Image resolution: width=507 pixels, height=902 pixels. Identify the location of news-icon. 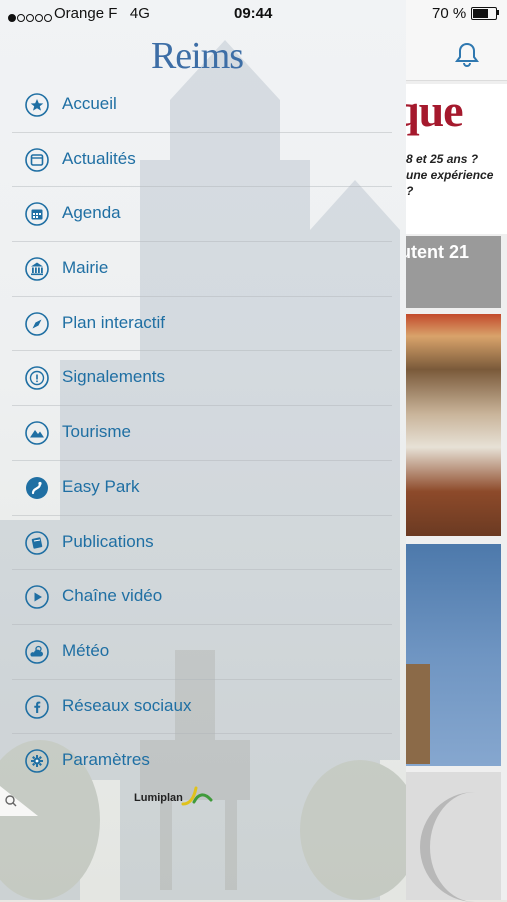
(37, 159).